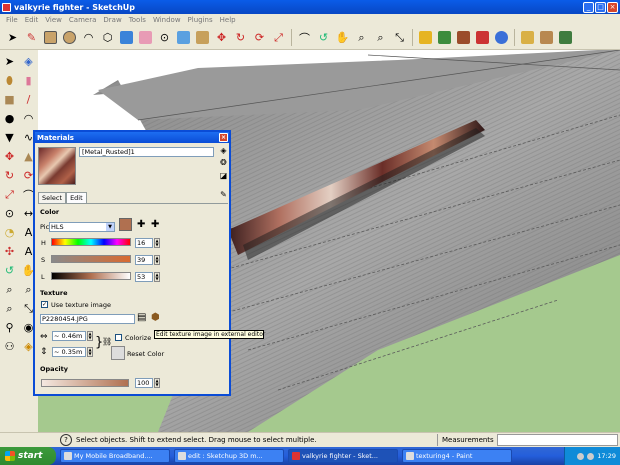 The width and height of the screenshot is (620, 465). What do you see at coordinates (90, 352) in the screenshot?
I see `height-spinner: ▲ ▼` at bounding box center [90, 352].